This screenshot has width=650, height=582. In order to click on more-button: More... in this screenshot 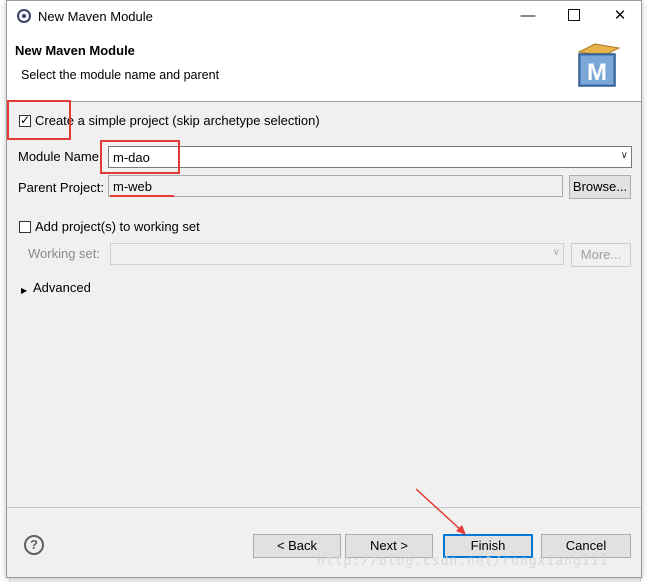, I will do `click(601, 255)`.